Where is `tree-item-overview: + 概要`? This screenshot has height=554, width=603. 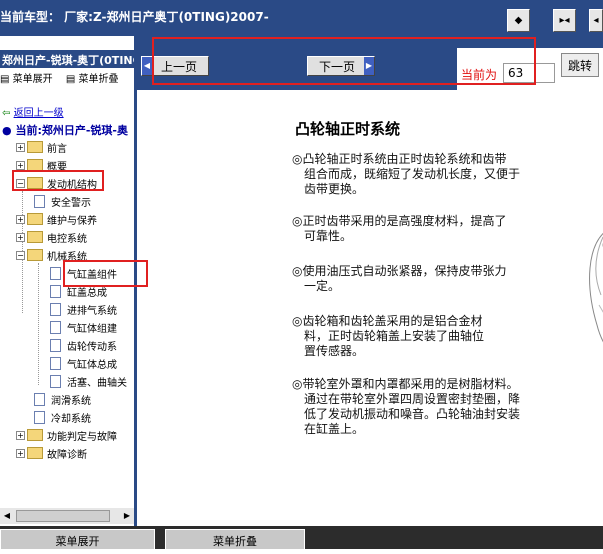 tree-item-overview: + 概要 is located at coordinates (41, 165).